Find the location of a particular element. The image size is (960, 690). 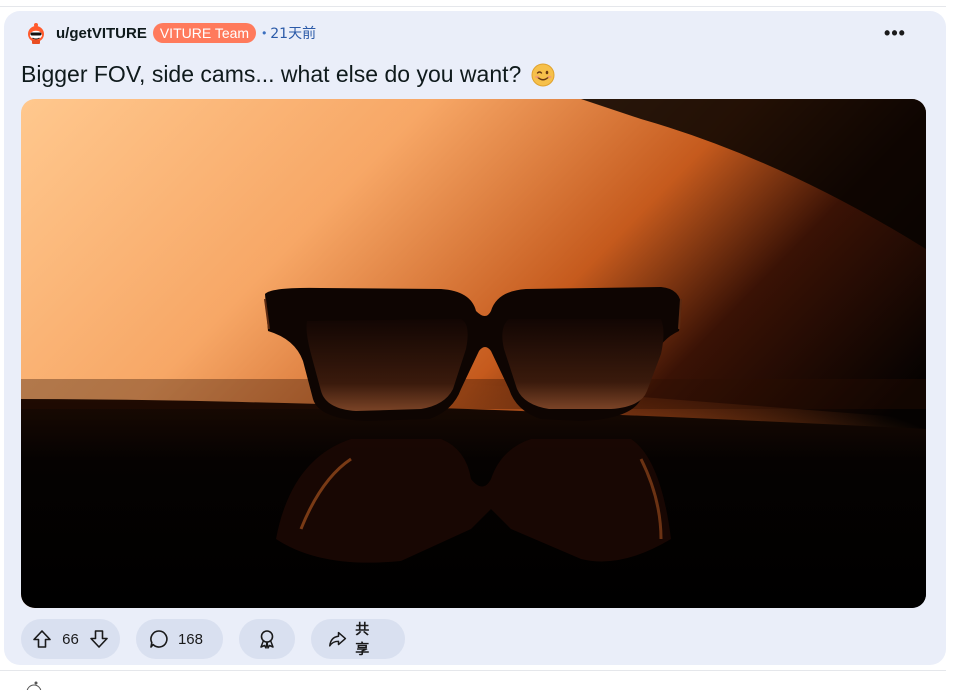

award-button is located at coordinates (267, 639).